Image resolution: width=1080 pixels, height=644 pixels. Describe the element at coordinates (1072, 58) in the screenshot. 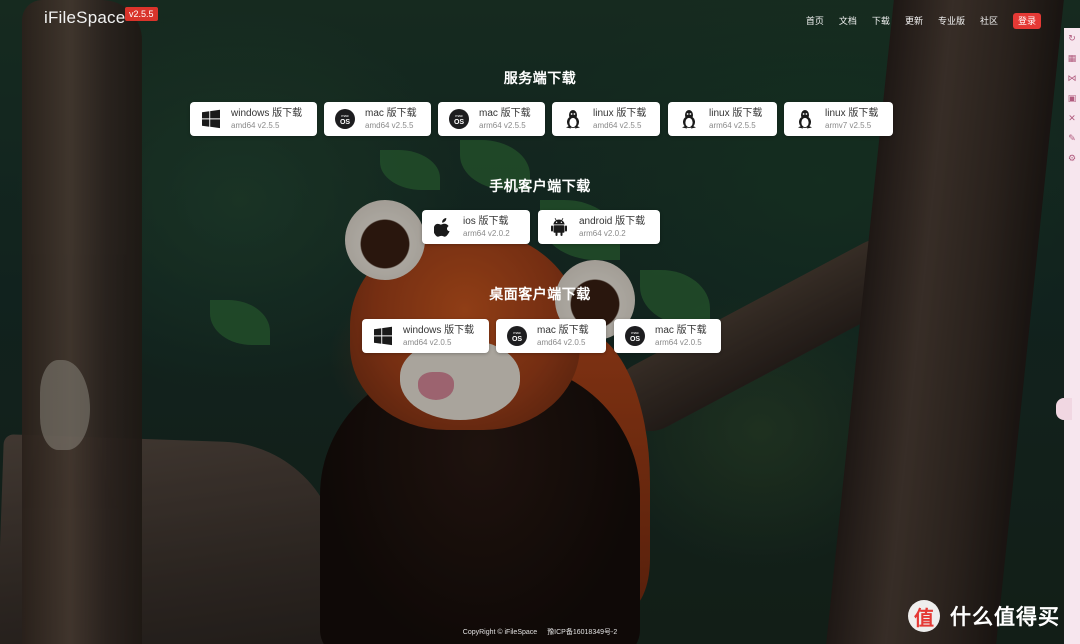

I see `grid-icon: ▦` at that location.